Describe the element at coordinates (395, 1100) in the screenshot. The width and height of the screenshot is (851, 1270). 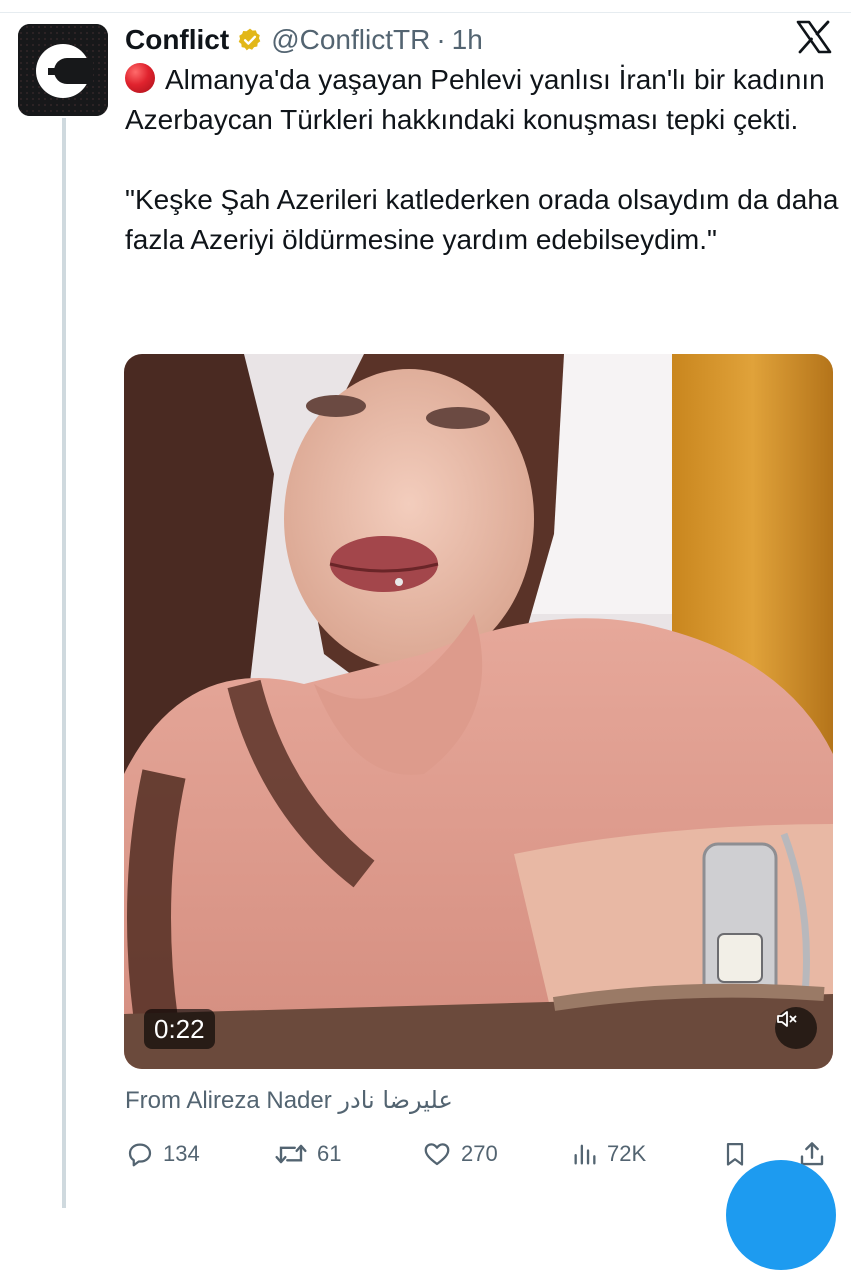
I see `attribution-name-arabic: علیرضا نادر` at that location.